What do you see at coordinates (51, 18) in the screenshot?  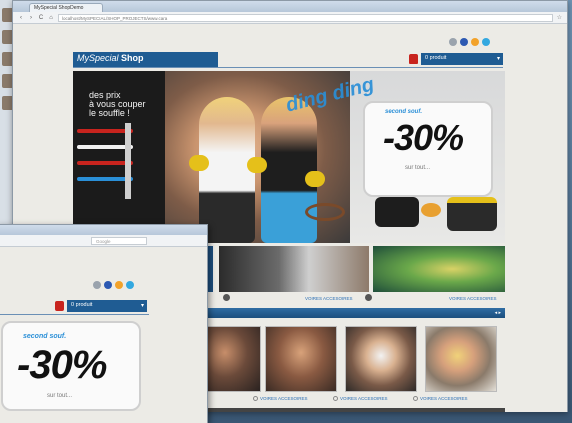 I see `home-icon: ⌂` at bounding box center [51, 18].